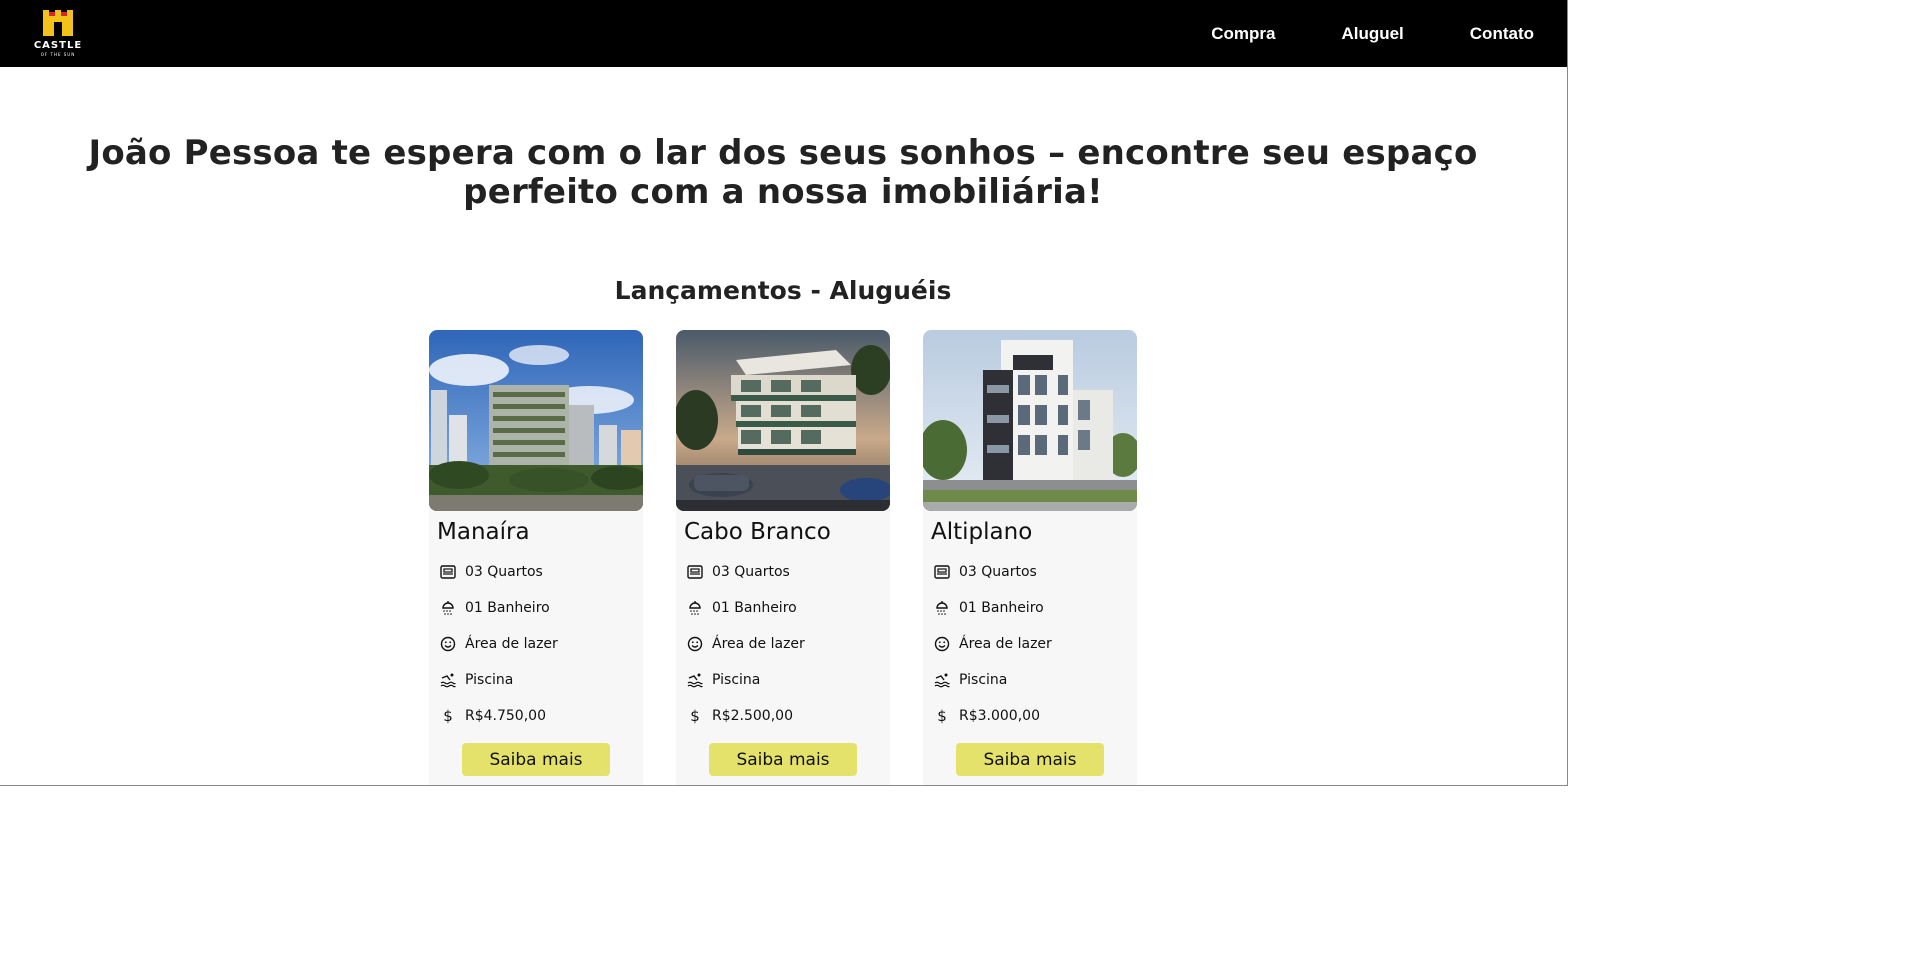 The width and height of the screenshot is (1906, 955). What do you see at coordinates (58, 45) in the screenshot?
I see `logo-text: CASTLE` at bounding box center [58, 45].